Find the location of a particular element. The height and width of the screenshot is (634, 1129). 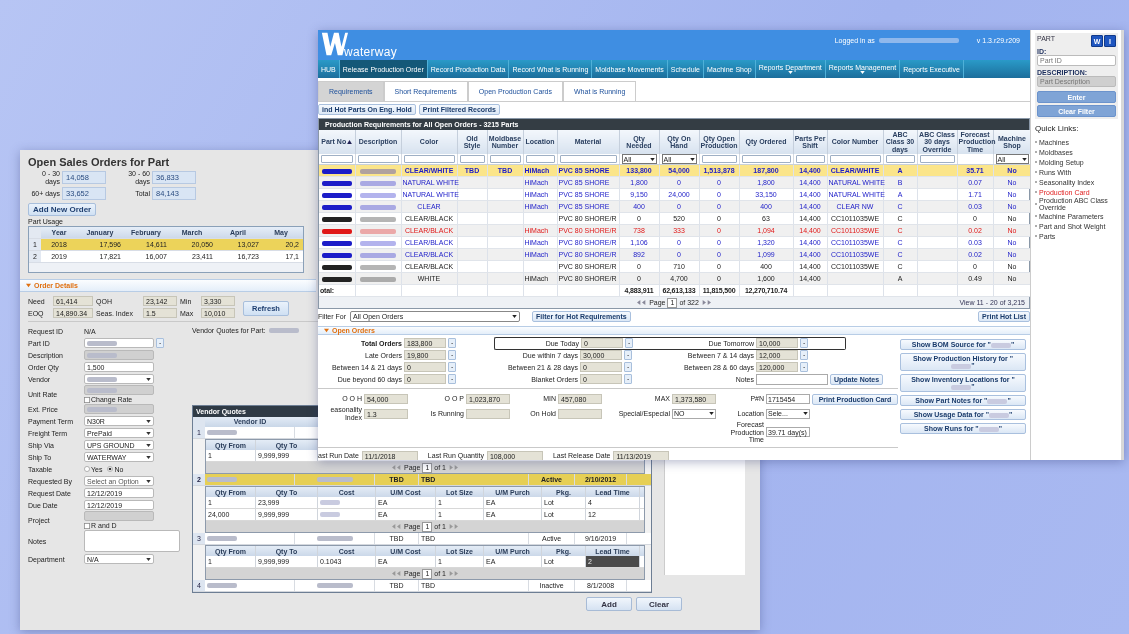

window-title: Open Sales Orders for Part is located at coordinates (99, 162).